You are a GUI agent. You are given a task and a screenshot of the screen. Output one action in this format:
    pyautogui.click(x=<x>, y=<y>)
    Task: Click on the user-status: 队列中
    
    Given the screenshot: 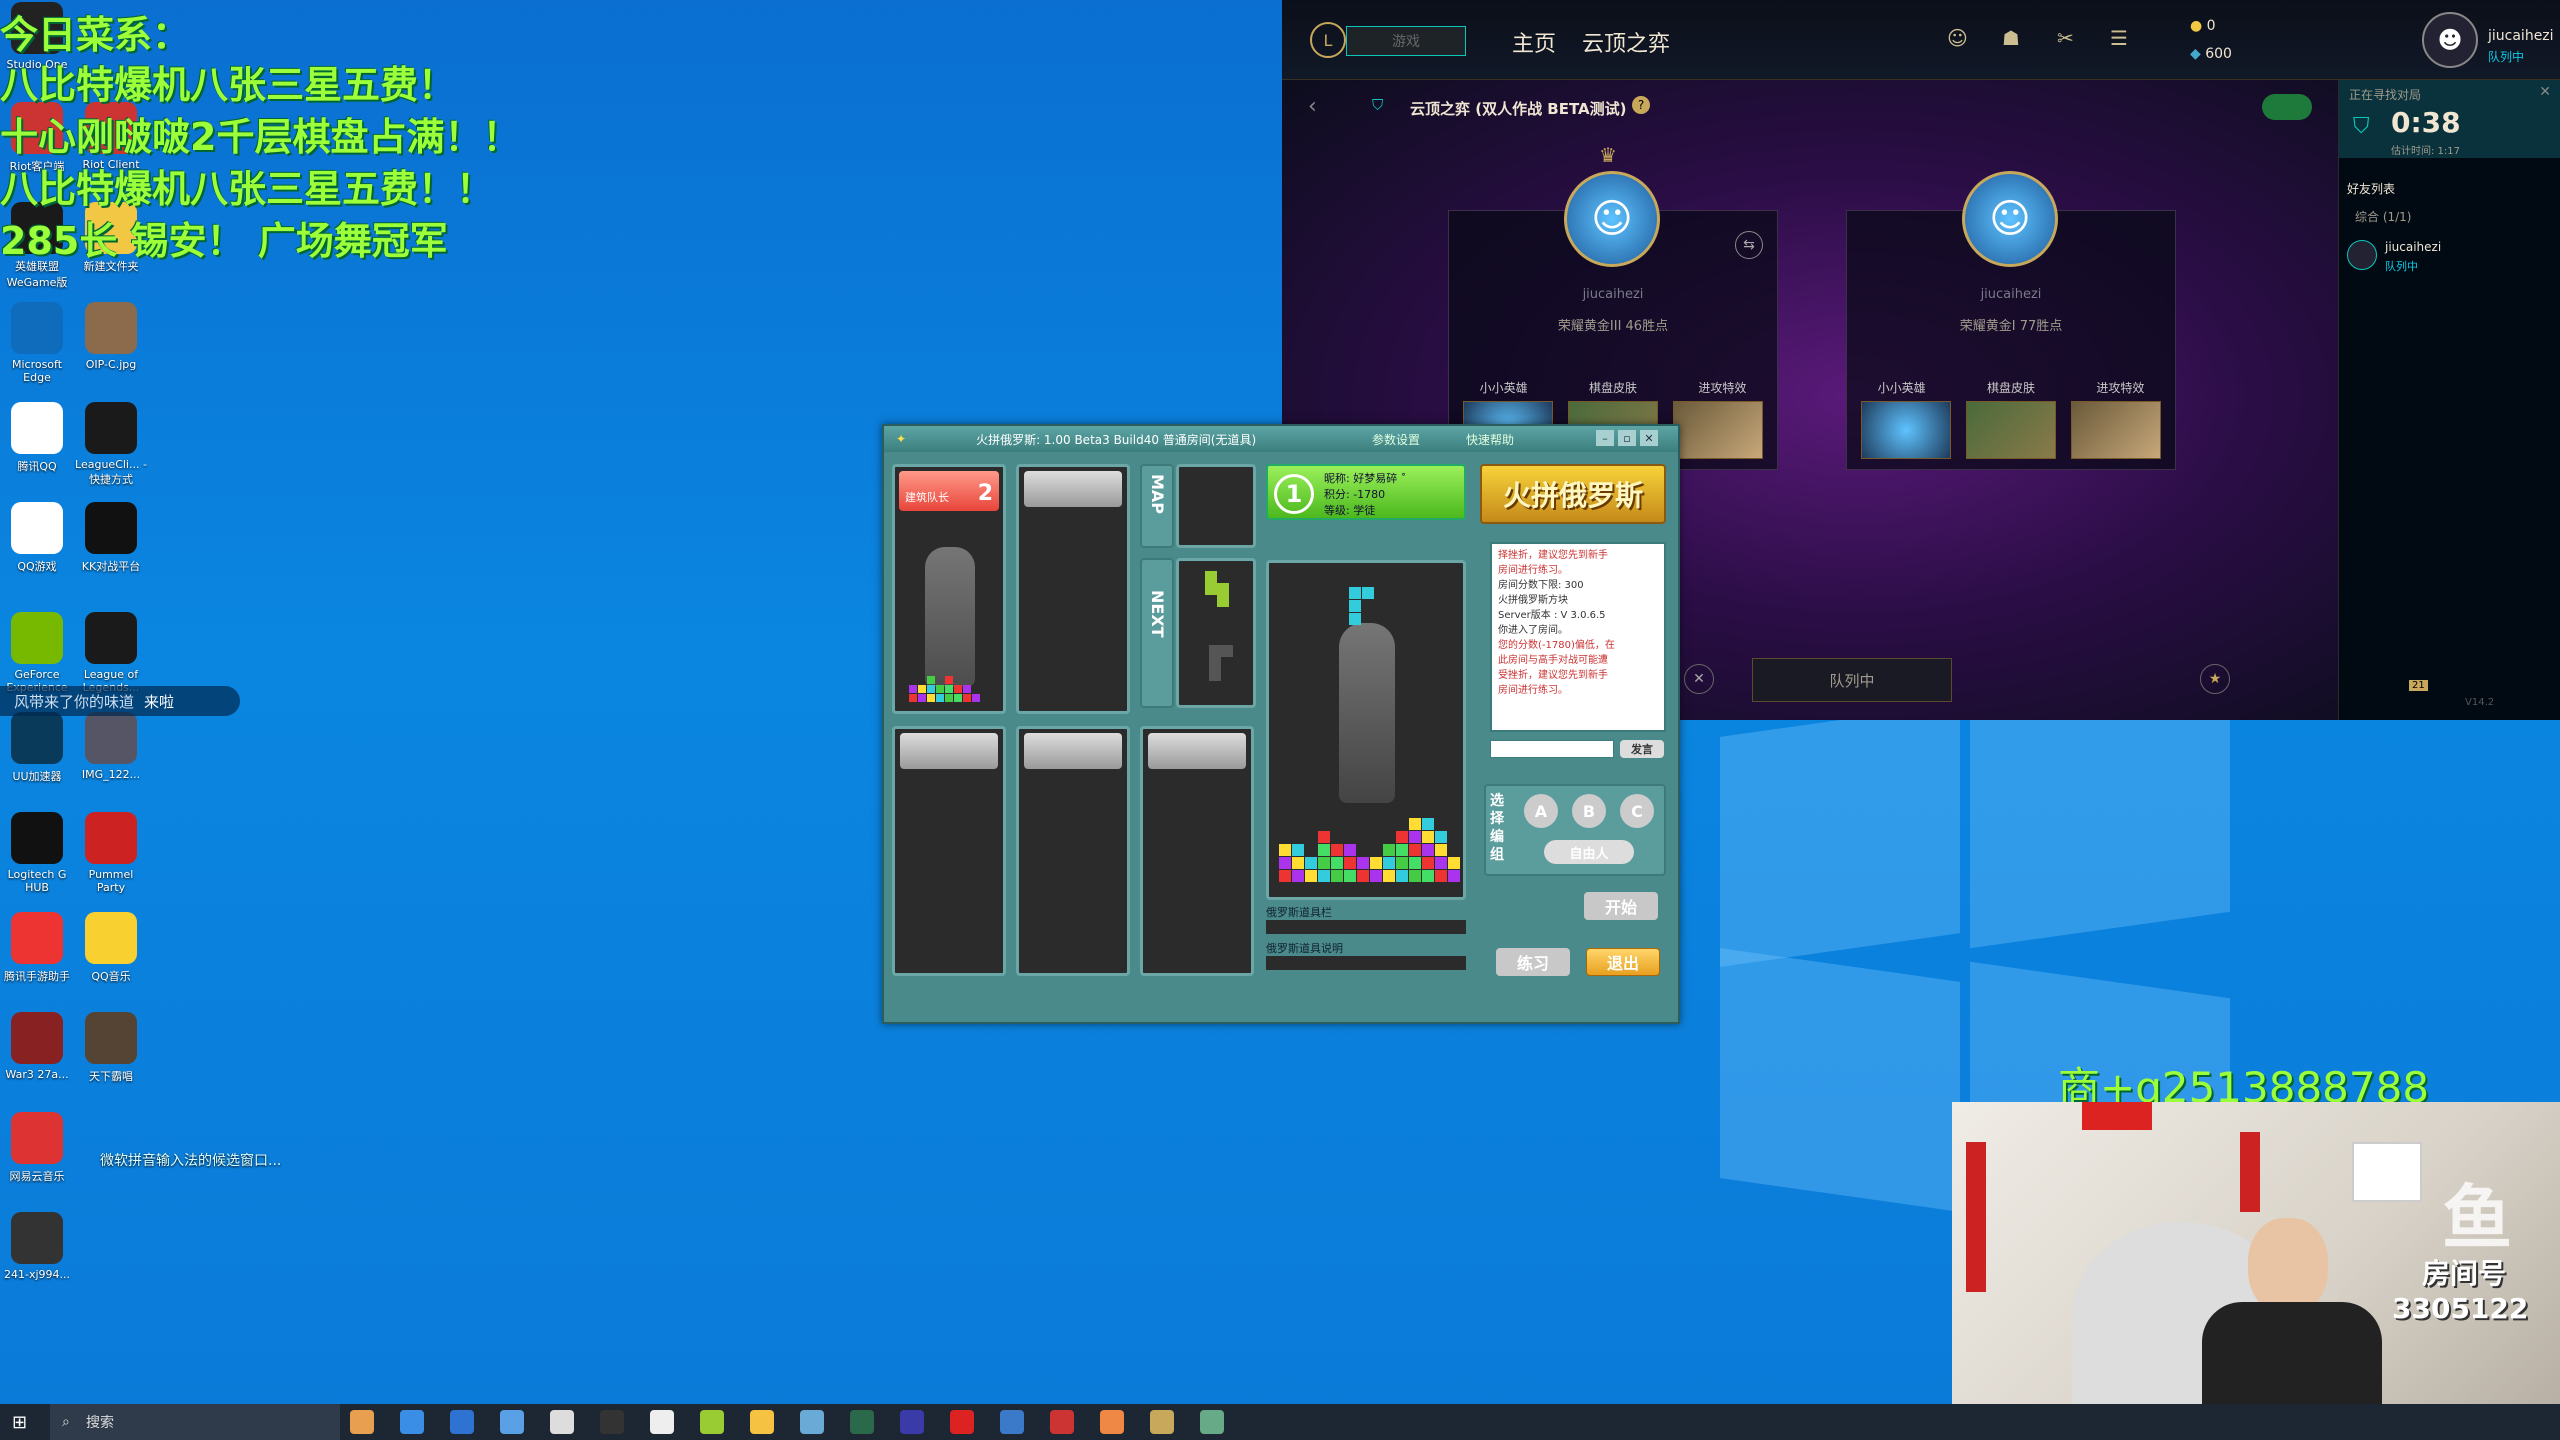 What is the action you would take?
    pyautogui.click(x=2506, y=57)
    